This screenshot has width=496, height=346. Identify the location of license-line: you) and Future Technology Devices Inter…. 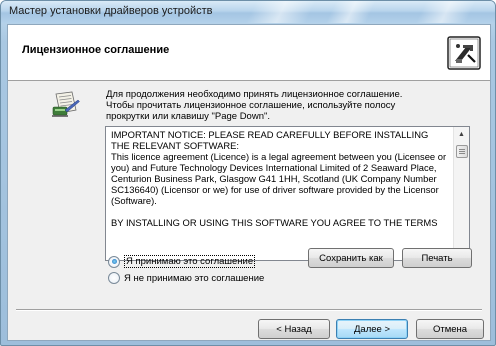
(274, 167).